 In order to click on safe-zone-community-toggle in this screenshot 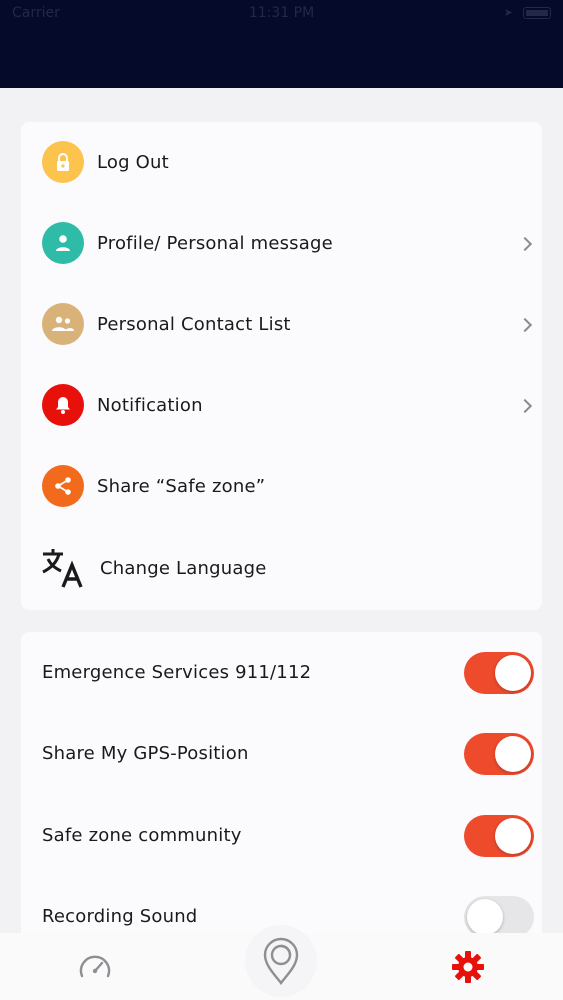, I will do `click(499, 835)`.